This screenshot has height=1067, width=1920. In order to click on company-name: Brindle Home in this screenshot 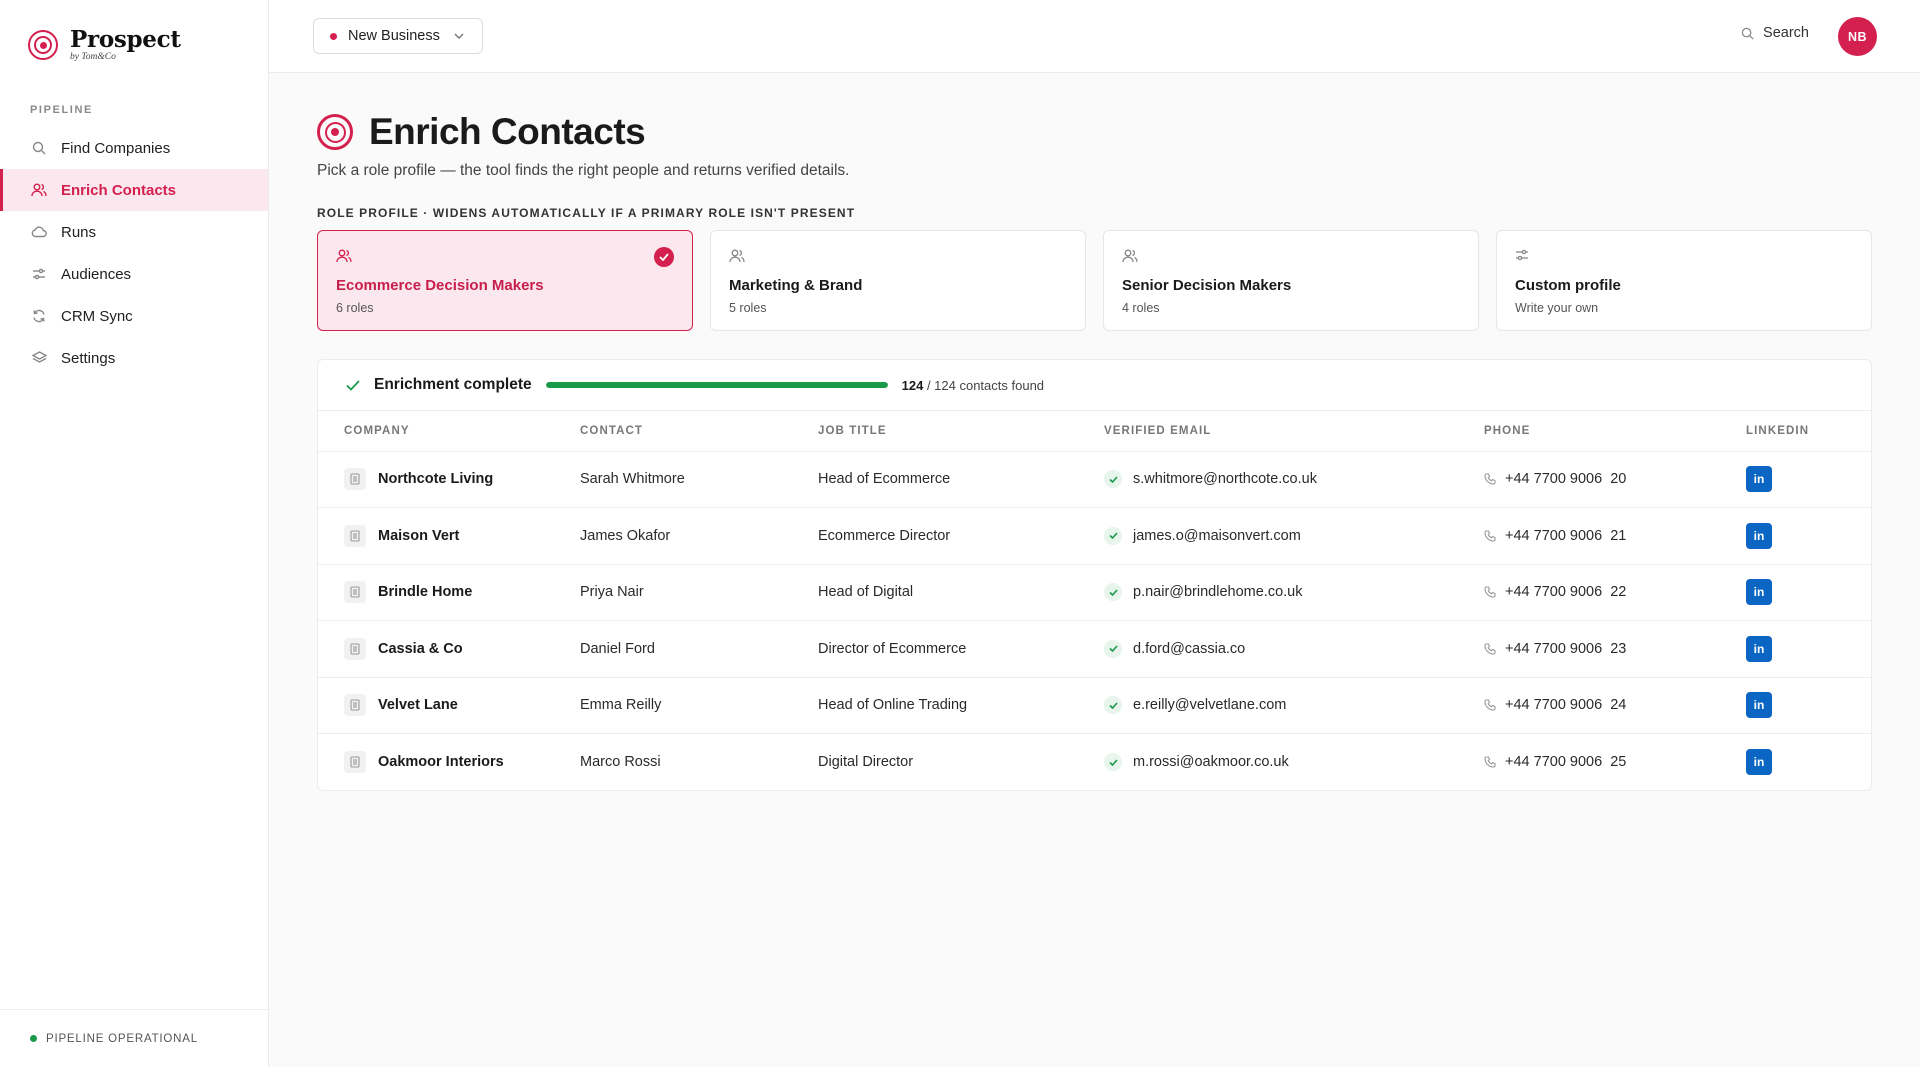, I will do `click(425, 592)`.